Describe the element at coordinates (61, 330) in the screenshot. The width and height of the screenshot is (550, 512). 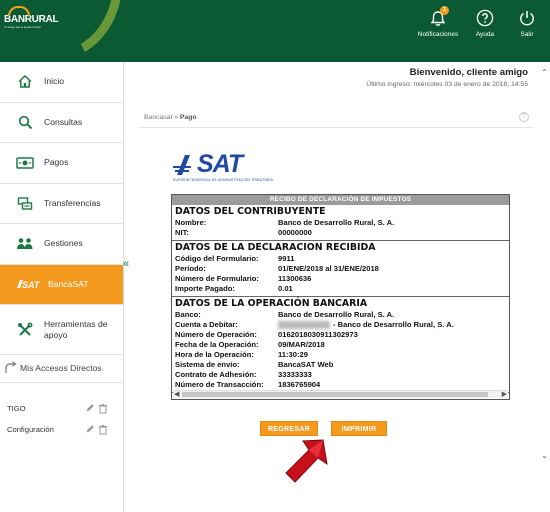
I see `sidebar-item-herramientas: Herramientas de apoyo` at that location.